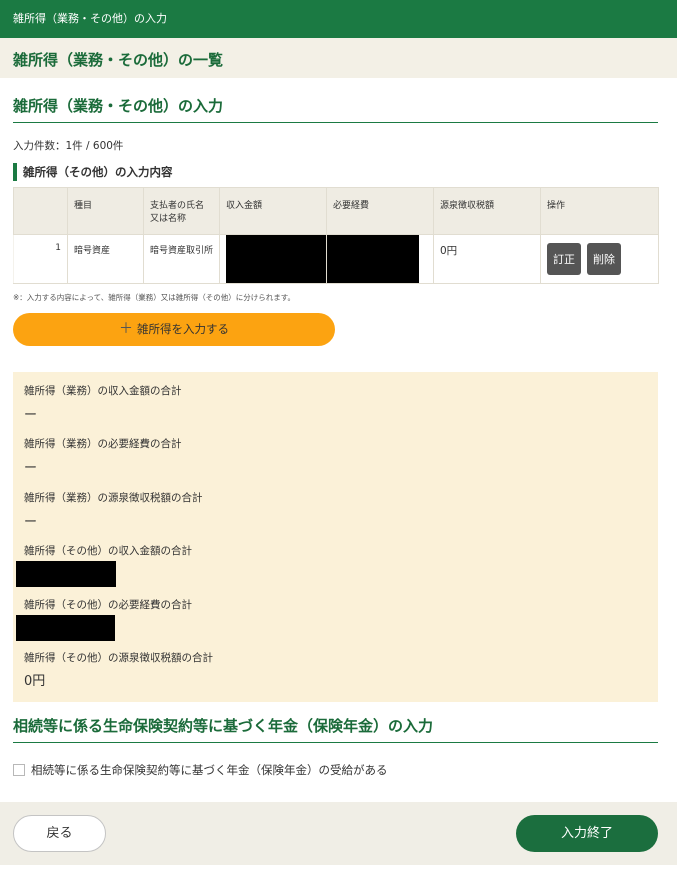  I want to click on pension-checkbox-row: 相続等に係る生命保険契約等に基づく年金（保険年金）の受給がある, so click(200, 770).